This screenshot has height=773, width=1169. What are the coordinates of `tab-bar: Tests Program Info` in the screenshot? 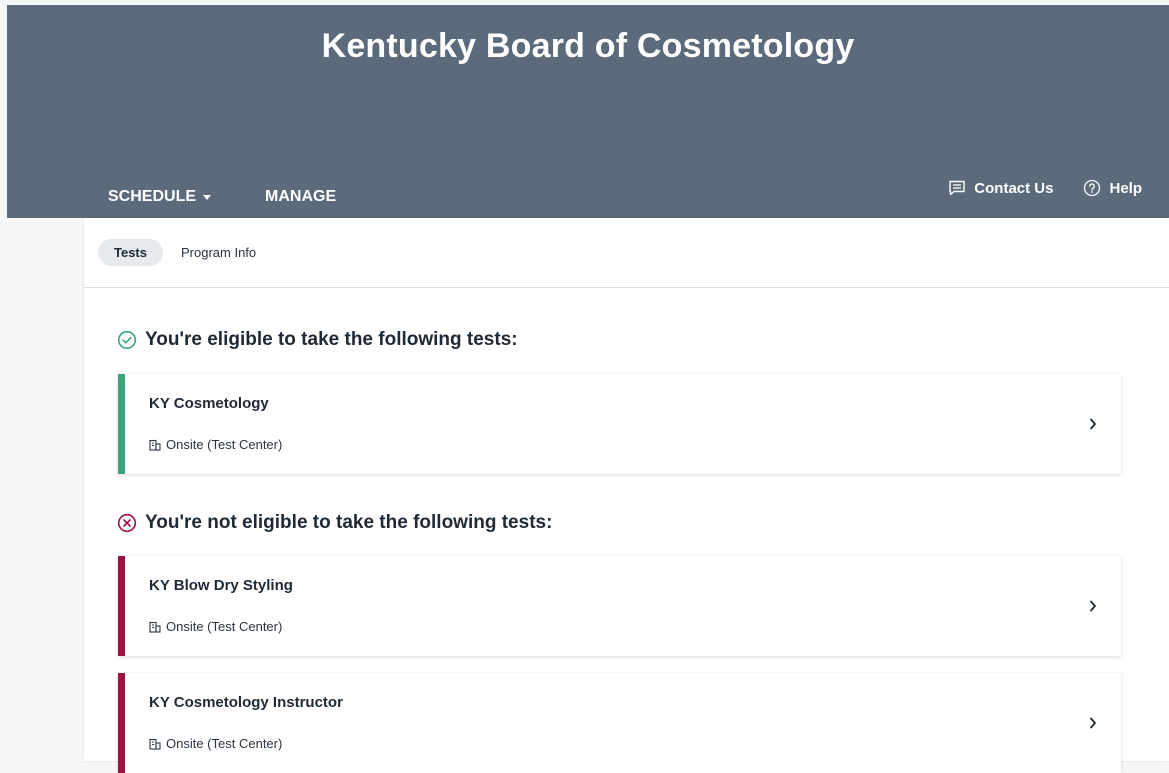 It's located at (626, 253).